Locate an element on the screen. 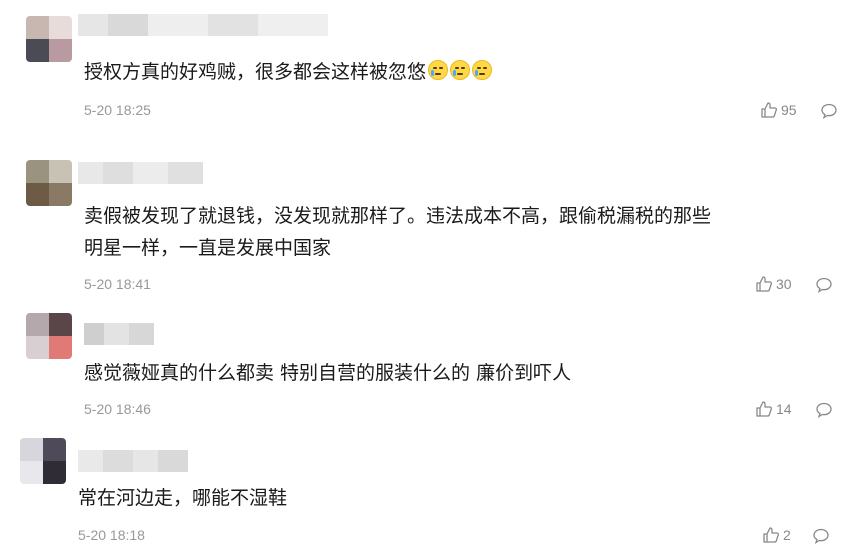  comment-timestamp: 5-20 18:18 is located at coordinates (111, 535).